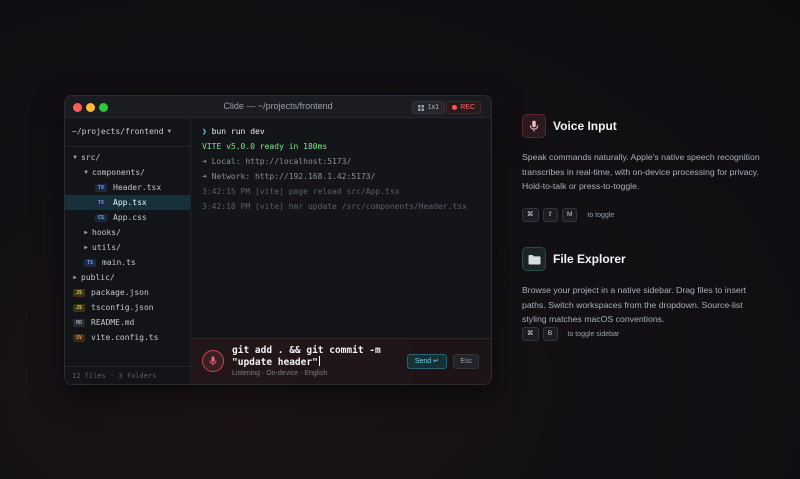  I want to click on tree-file: CS App.css, so click(127, 217).